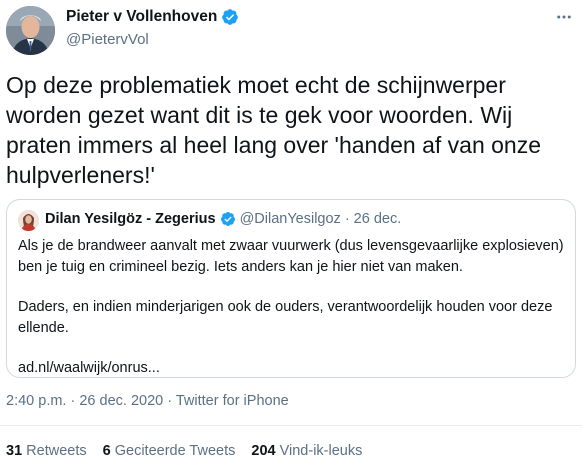 This screenshot has height=468, width=582. I want to click on author-name-row: Pieter v Vollenhoven, so click(152, 17).